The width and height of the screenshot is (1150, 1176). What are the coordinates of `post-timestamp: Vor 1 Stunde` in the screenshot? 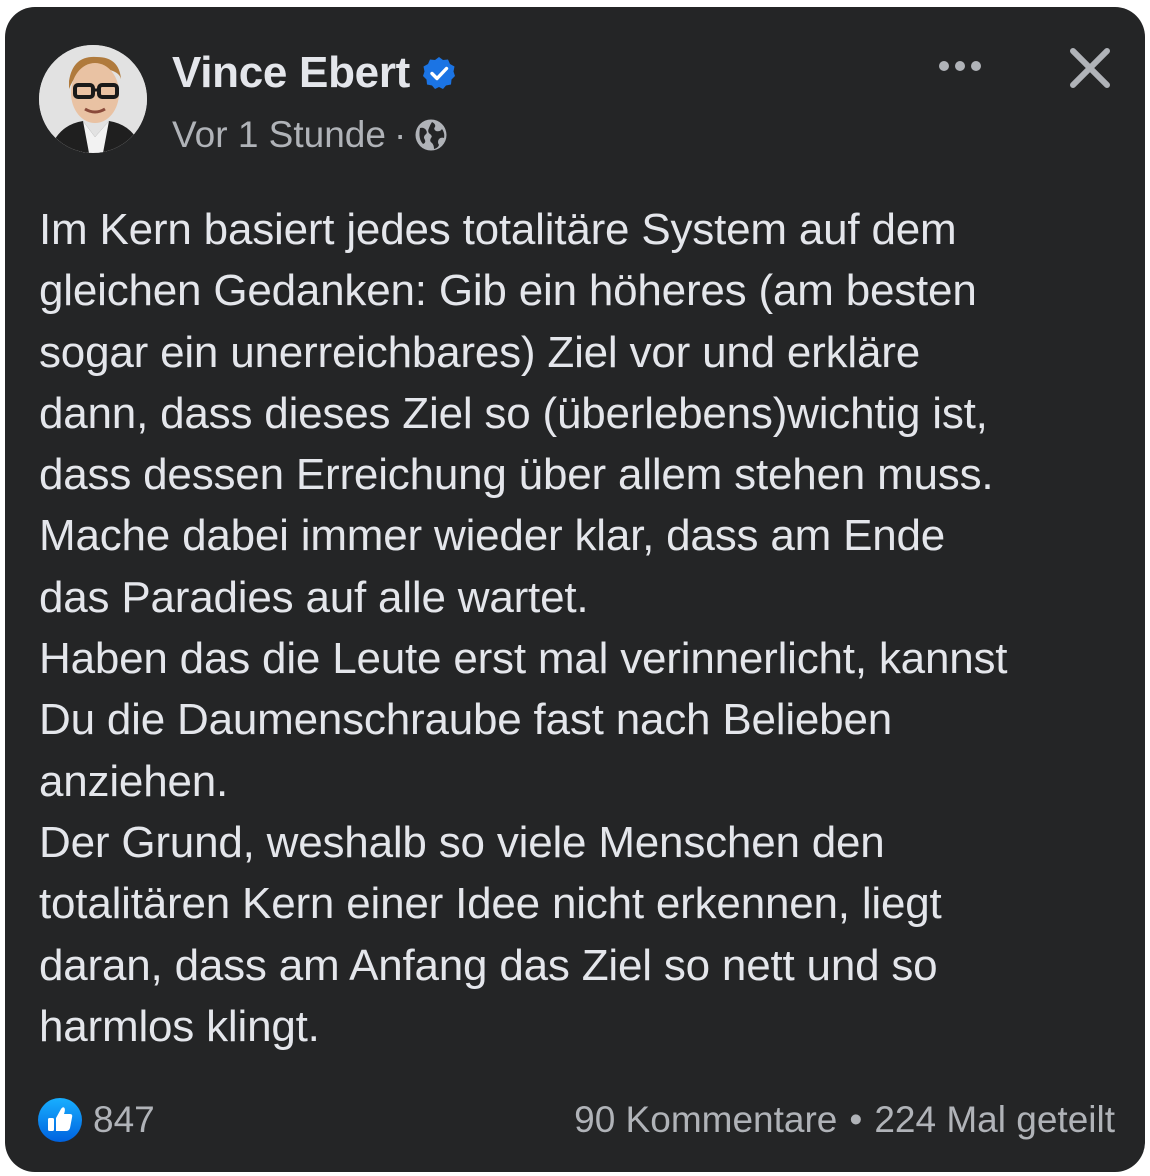 It's located at (279, 135).